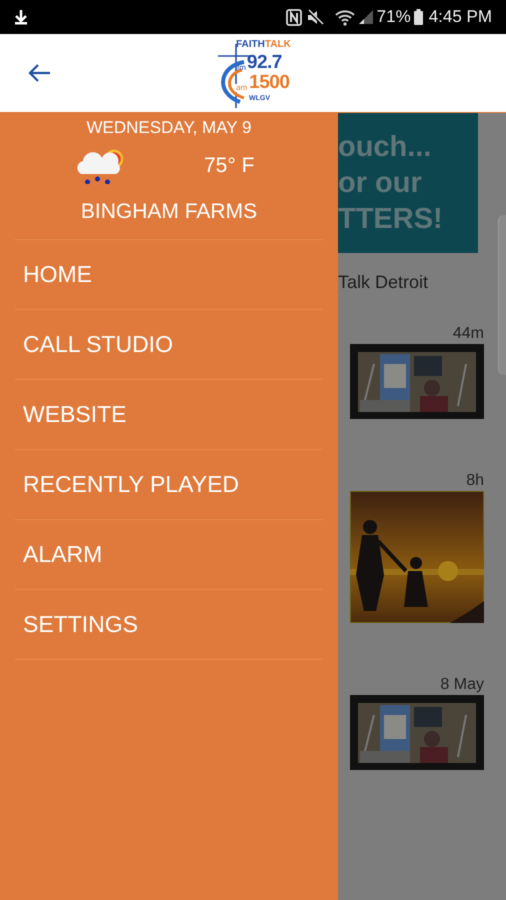 This screenshot has width=506, height=900. I want to click on menu-item: HOME, so click(169, 274).